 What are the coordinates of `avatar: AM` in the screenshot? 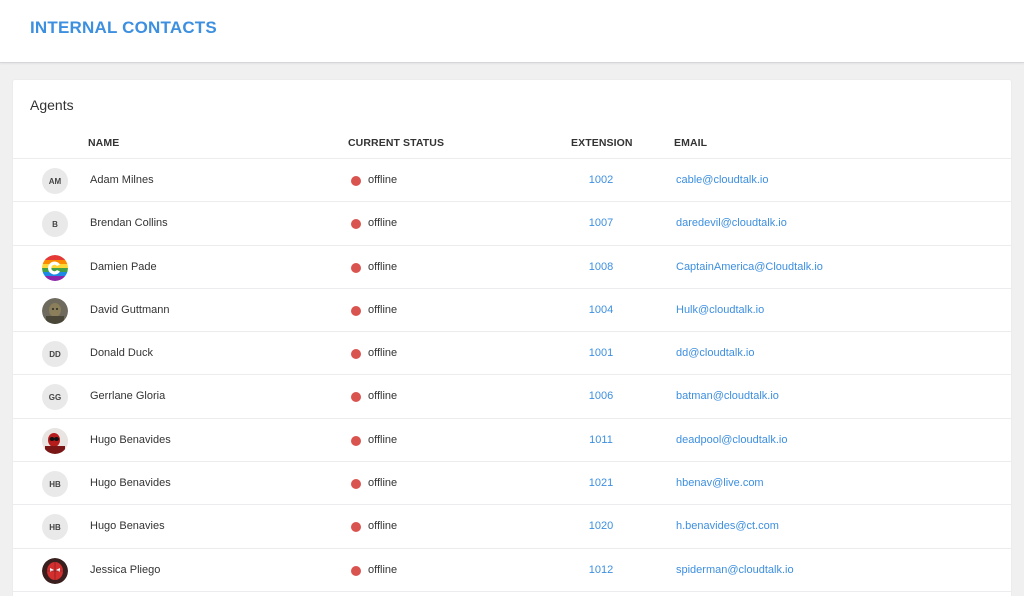 It's located at (55, 181).